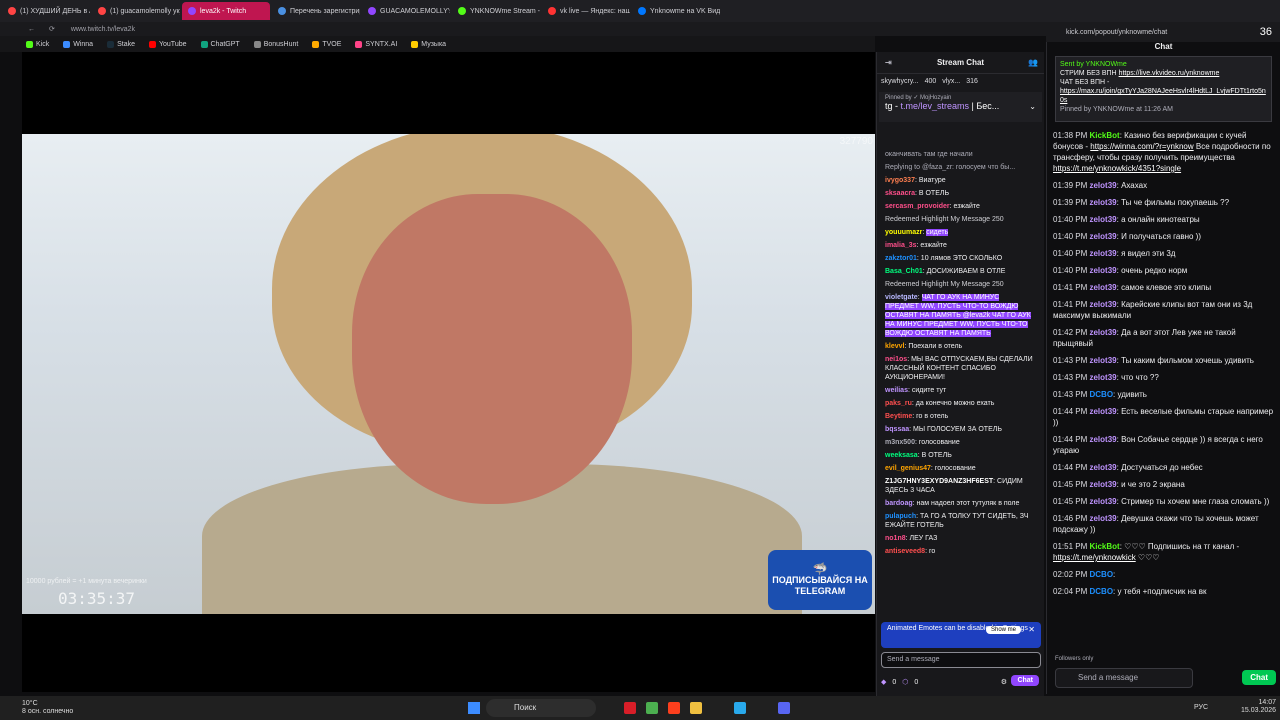 This screenshot has width=1280, height=720. What do you see at coordinates (895, 538) in the screenshot?
I see `chat-username: no1n8` at bounding box center [895, 538].